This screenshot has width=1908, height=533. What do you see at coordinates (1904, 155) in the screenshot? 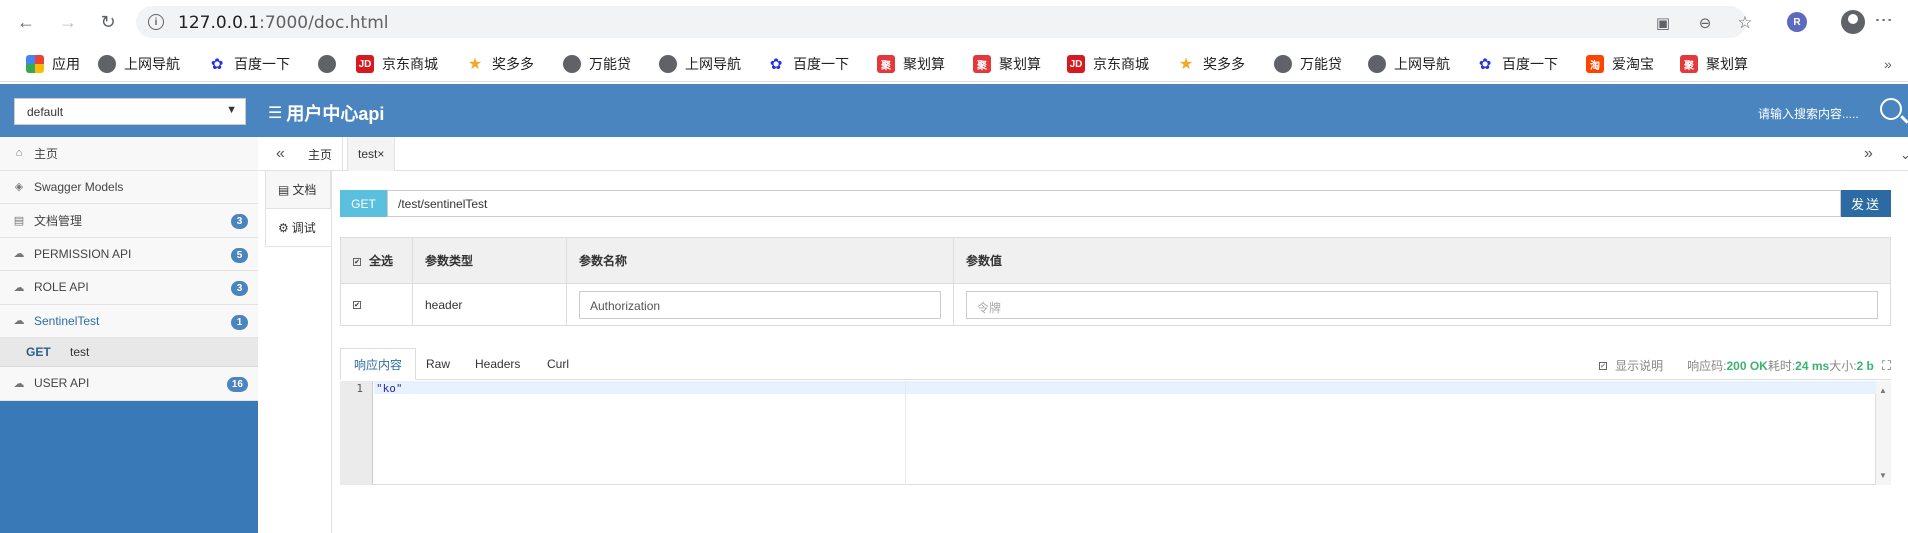
I see `tabs-dropdown-icon: ⌄` at bounding box center [1904, 155].